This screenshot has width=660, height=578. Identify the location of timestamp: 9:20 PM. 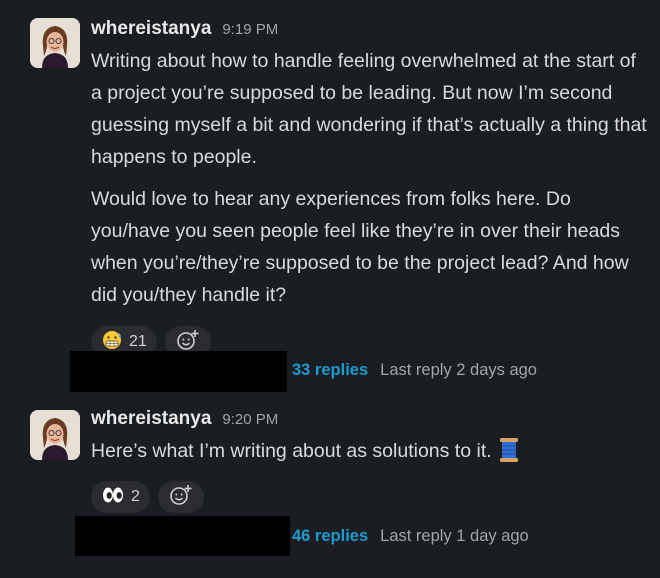
(250, 419).